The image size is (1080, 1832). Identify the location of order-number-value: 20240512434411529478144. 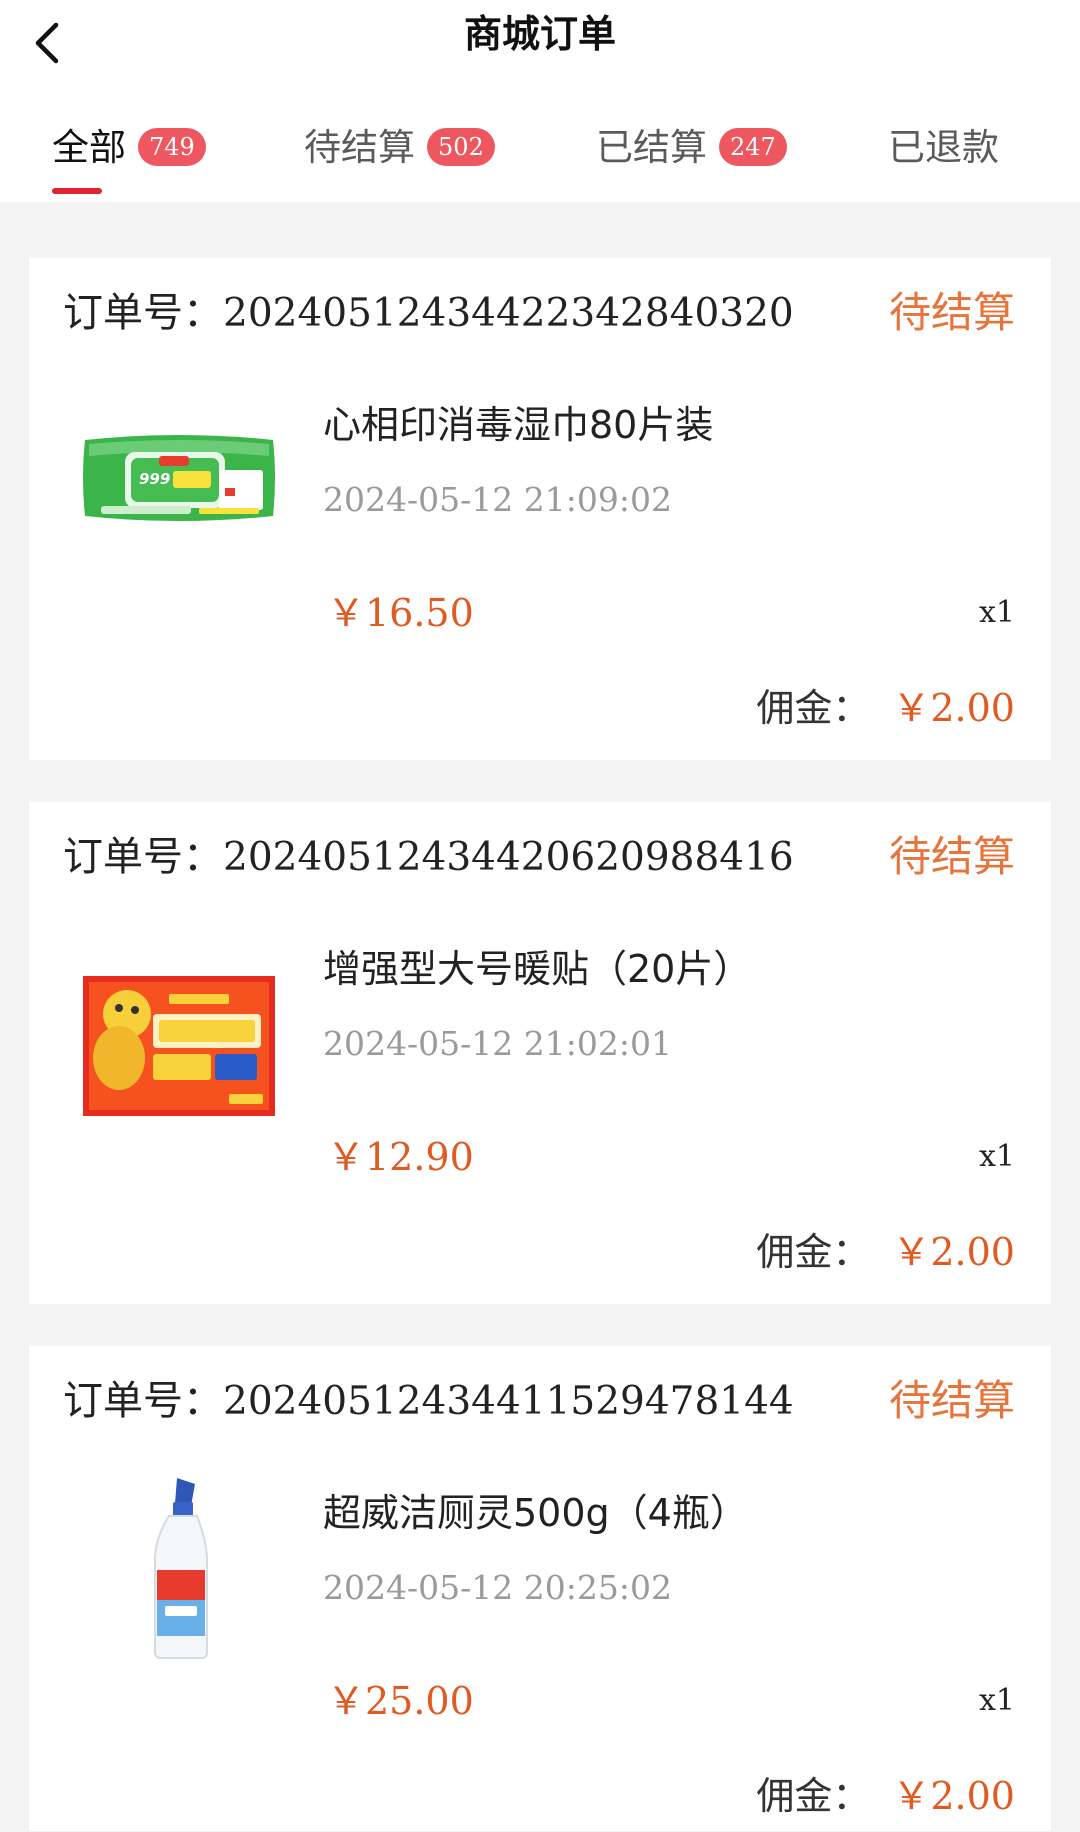
(508, 1401).